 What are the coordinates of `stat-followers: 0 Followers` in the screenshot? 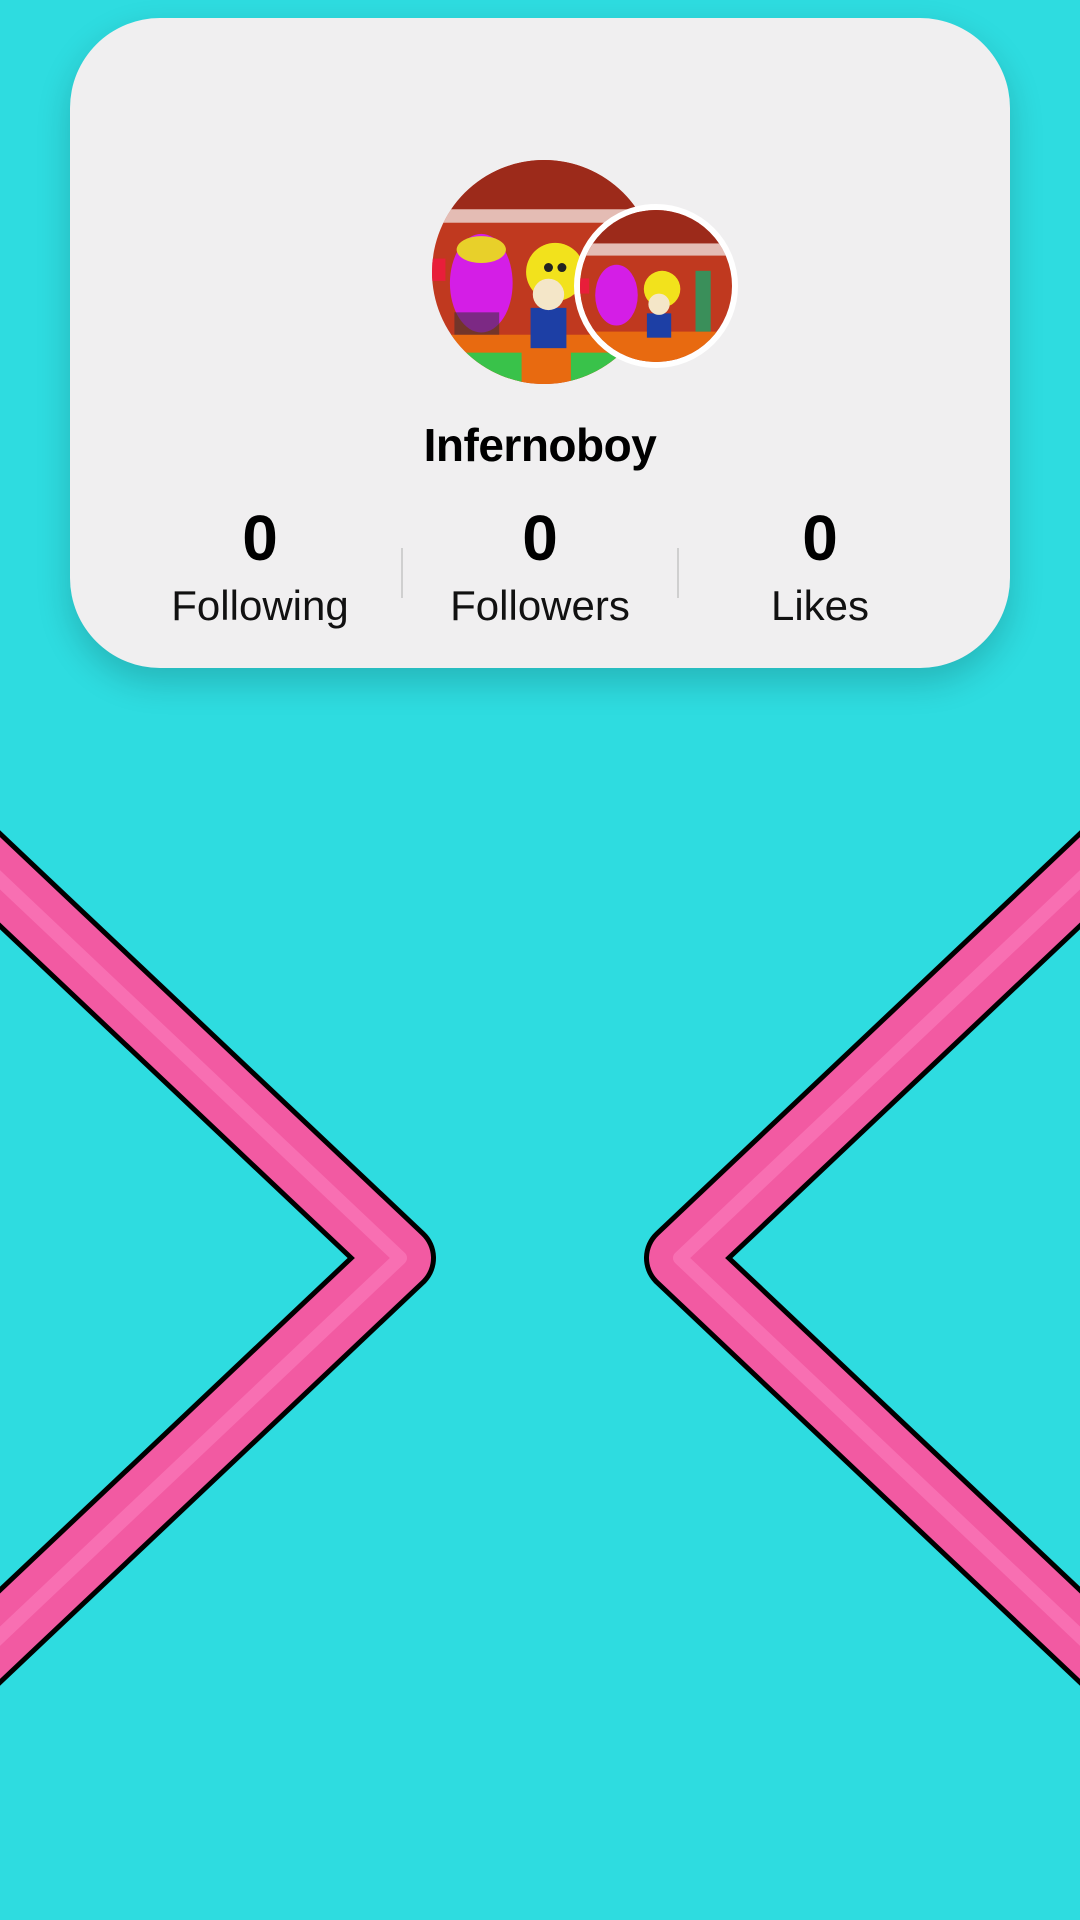 It's located at (540, 566).